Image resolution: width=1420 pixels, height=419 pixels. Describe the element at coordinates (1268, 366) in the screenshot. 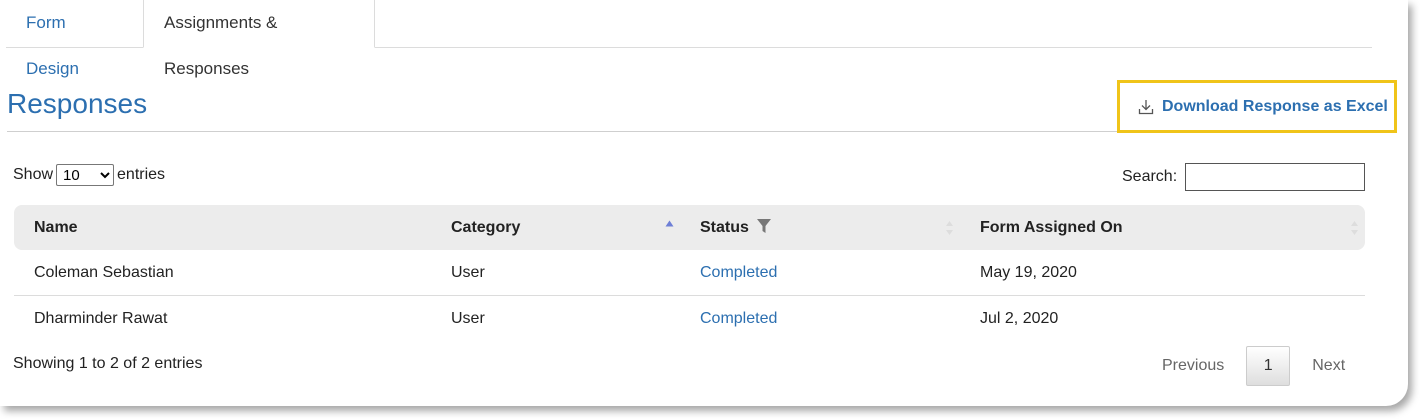

I see `page-button-current: 1` at that location.